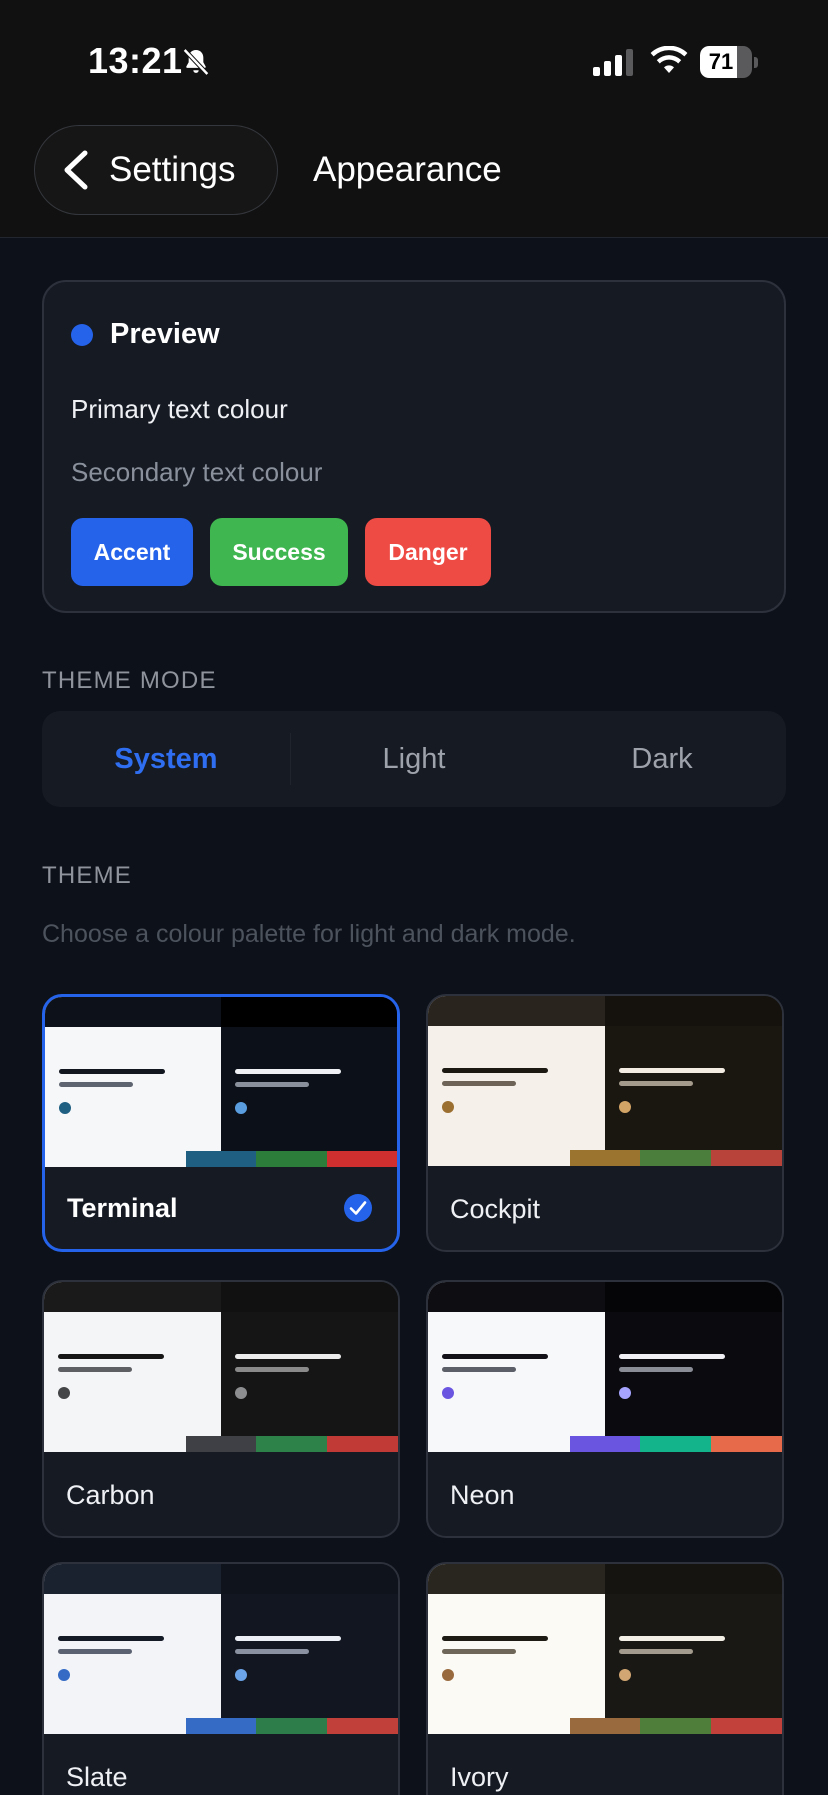 Image resolution: width=828 pixels, height=1795 pixels. I want to click on segment-light-label: Light, so click(414, 758).